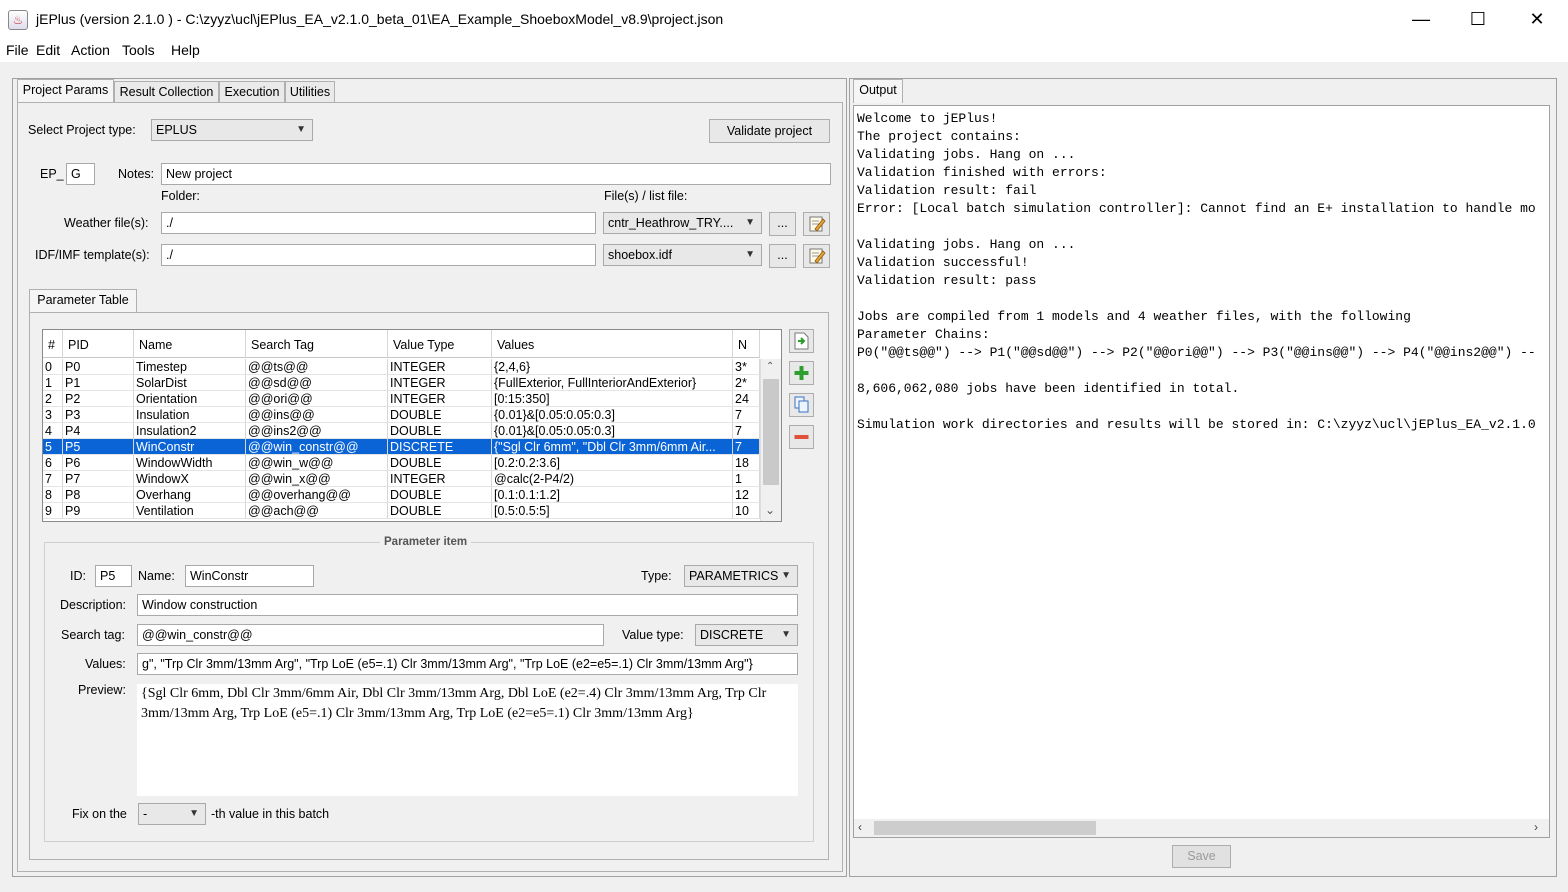 Image resolution: width=1568 pixels, height=892 pixels. Describe the element at coordinates (1201, 828) in the screenshot. I see `output-hscrollbar: ‹ ›` at that location.